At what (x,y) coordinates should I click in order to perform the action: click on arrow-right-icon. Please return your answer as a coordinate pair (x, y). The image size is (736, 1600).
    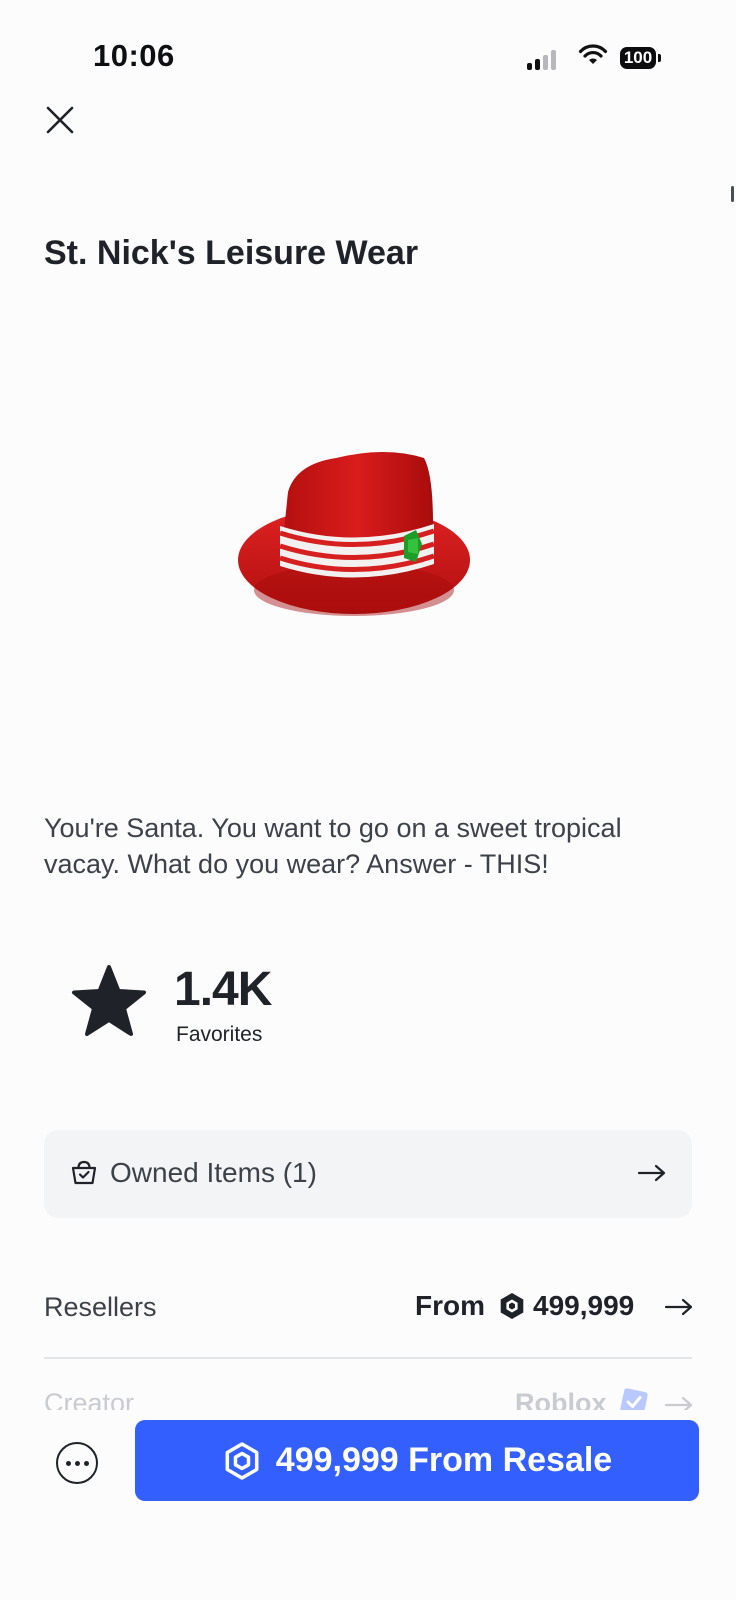
    Looking at the image, I should click on (652, 1175).